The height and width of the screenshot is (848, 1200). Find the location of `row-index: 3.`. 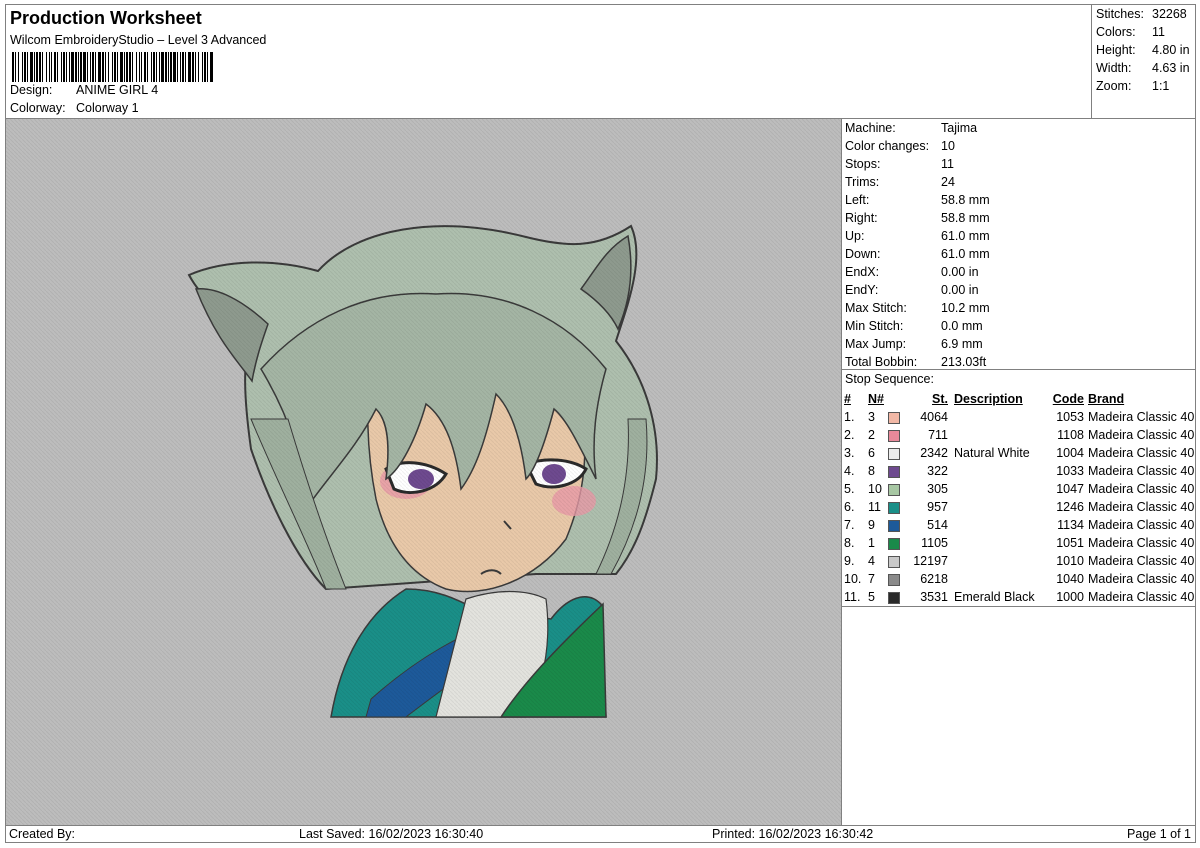

row-index: 3. is located at coordinates (849, 453).